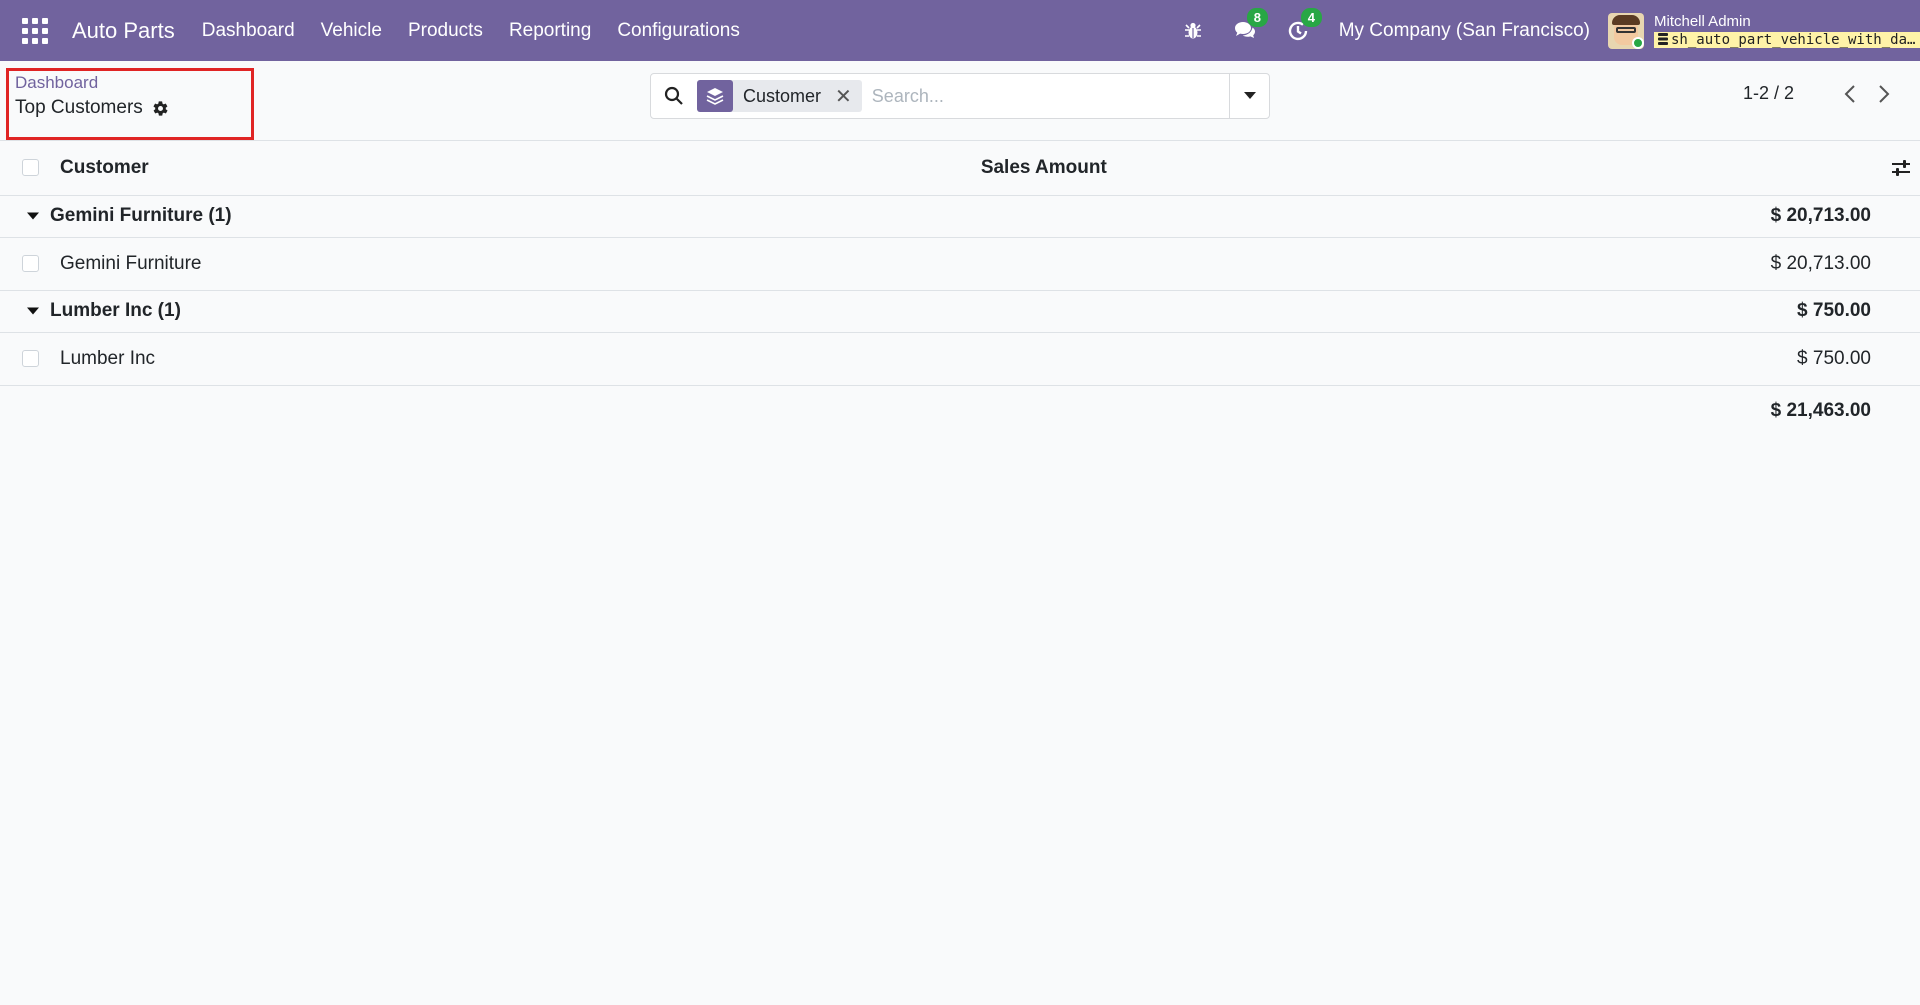 The height and width of the screenshot is (1005, 1920). Describe the element at coordinates (1768, 93) in the screenshot. I see `pager-value: 1-2 / 2` at that location.